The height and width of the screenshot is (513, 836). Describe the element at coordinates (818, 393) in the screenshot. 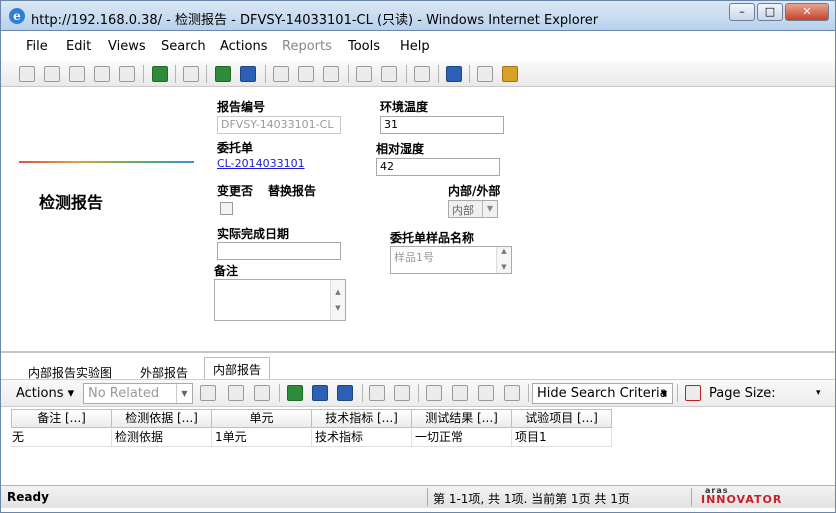

I see `toolbar-overflow-icon: ▾` at that location.